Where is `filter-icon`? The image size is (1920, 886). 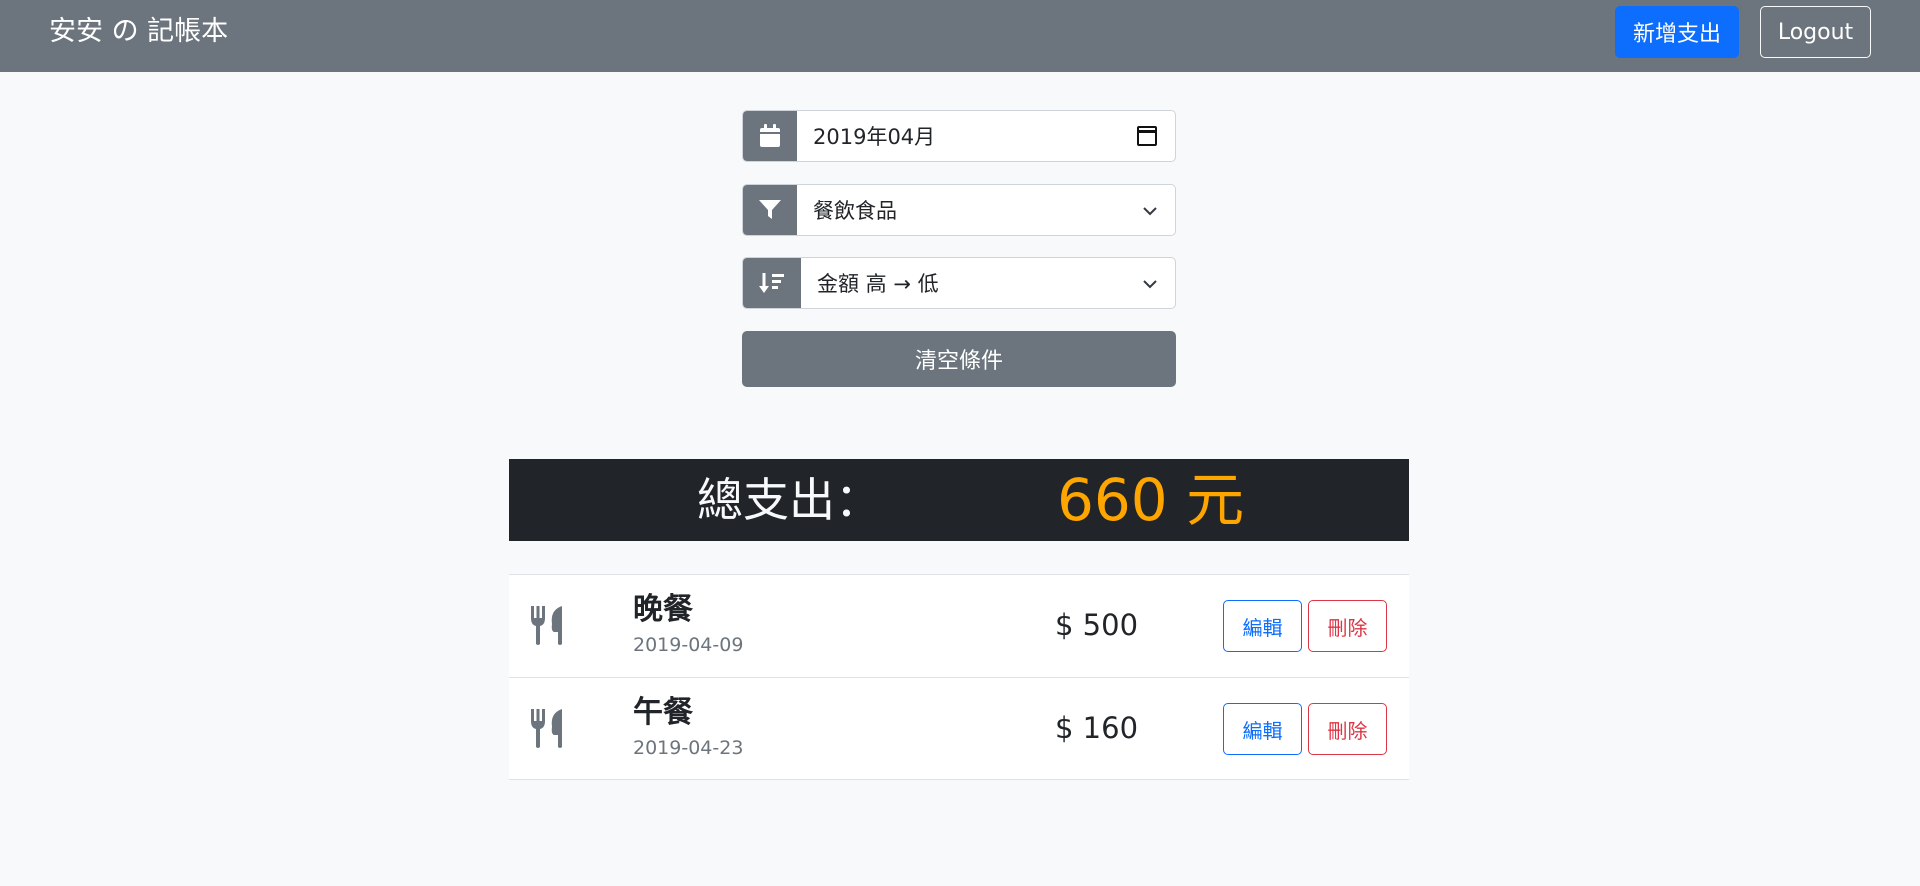
filter-icon is located at coordinates (770, 210).